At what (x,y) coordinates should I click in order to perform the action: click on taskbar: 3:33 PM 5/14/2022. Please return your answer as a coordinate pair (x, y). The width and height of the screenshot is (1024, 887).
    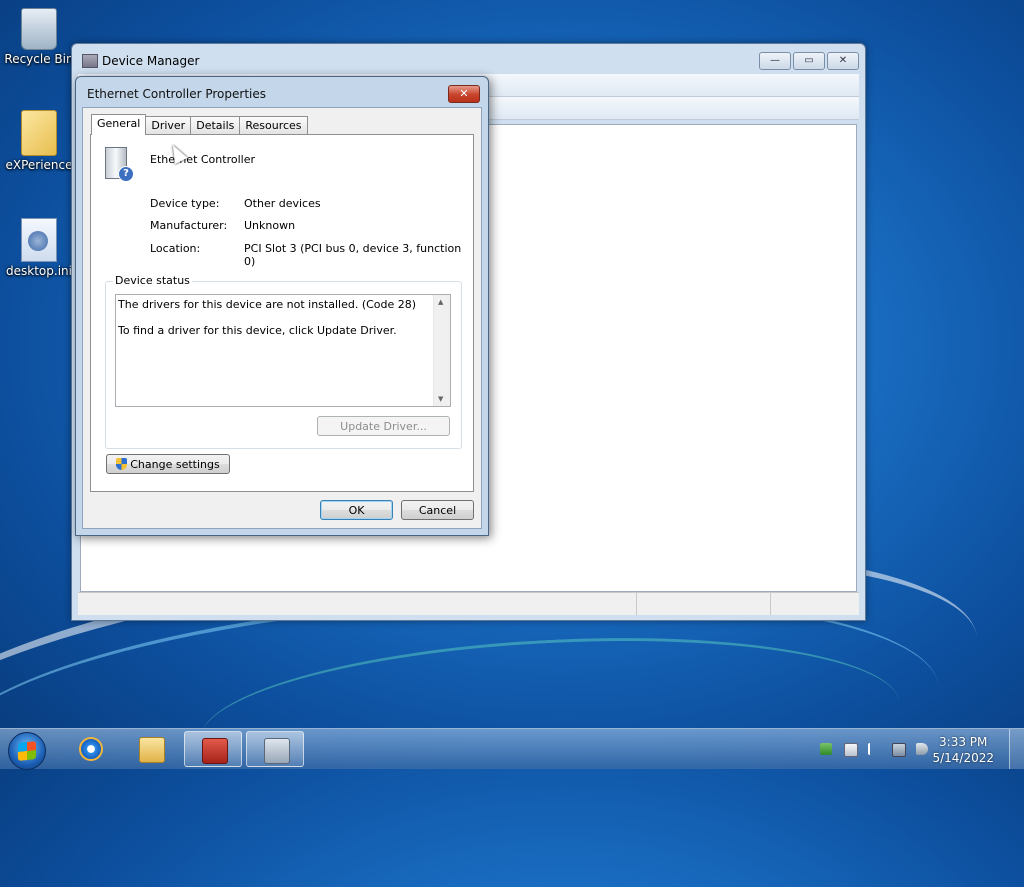
    Looking at the image, I should click on (512, 749).